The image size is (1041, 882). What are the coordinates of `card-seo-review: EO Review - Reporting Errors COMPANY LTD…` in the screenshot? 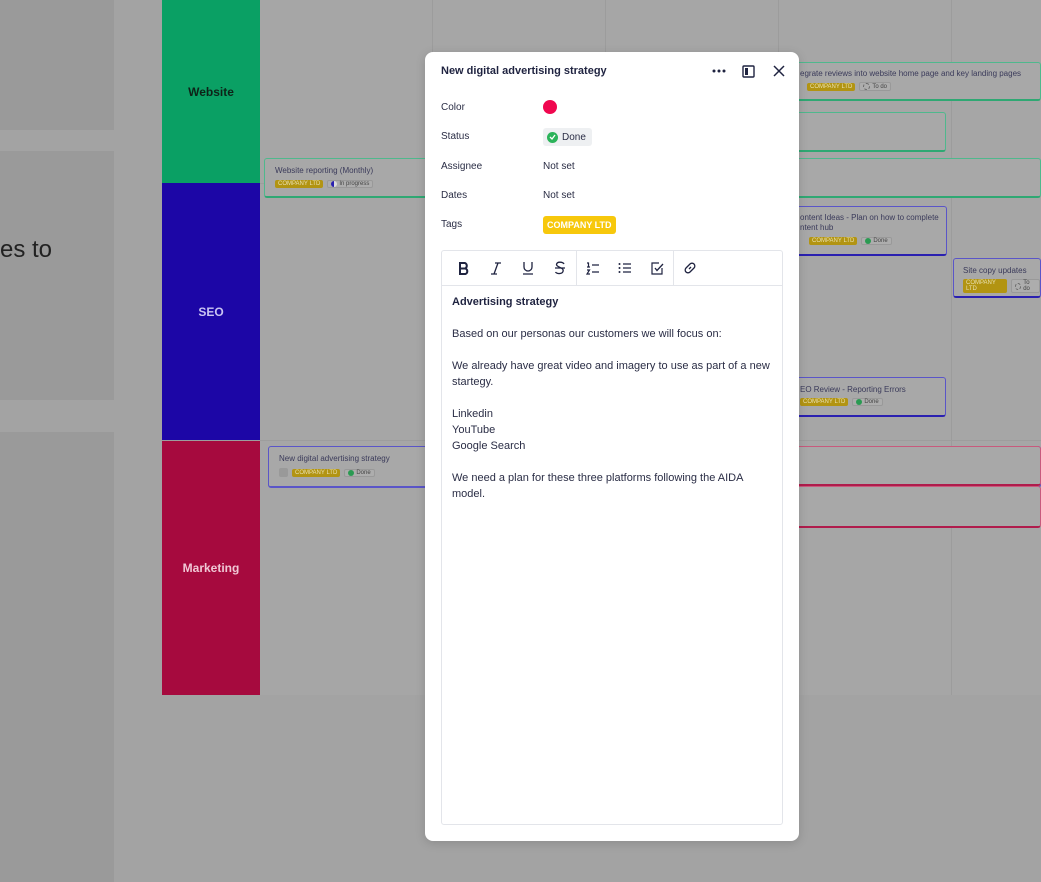 It's located at (863, 397).